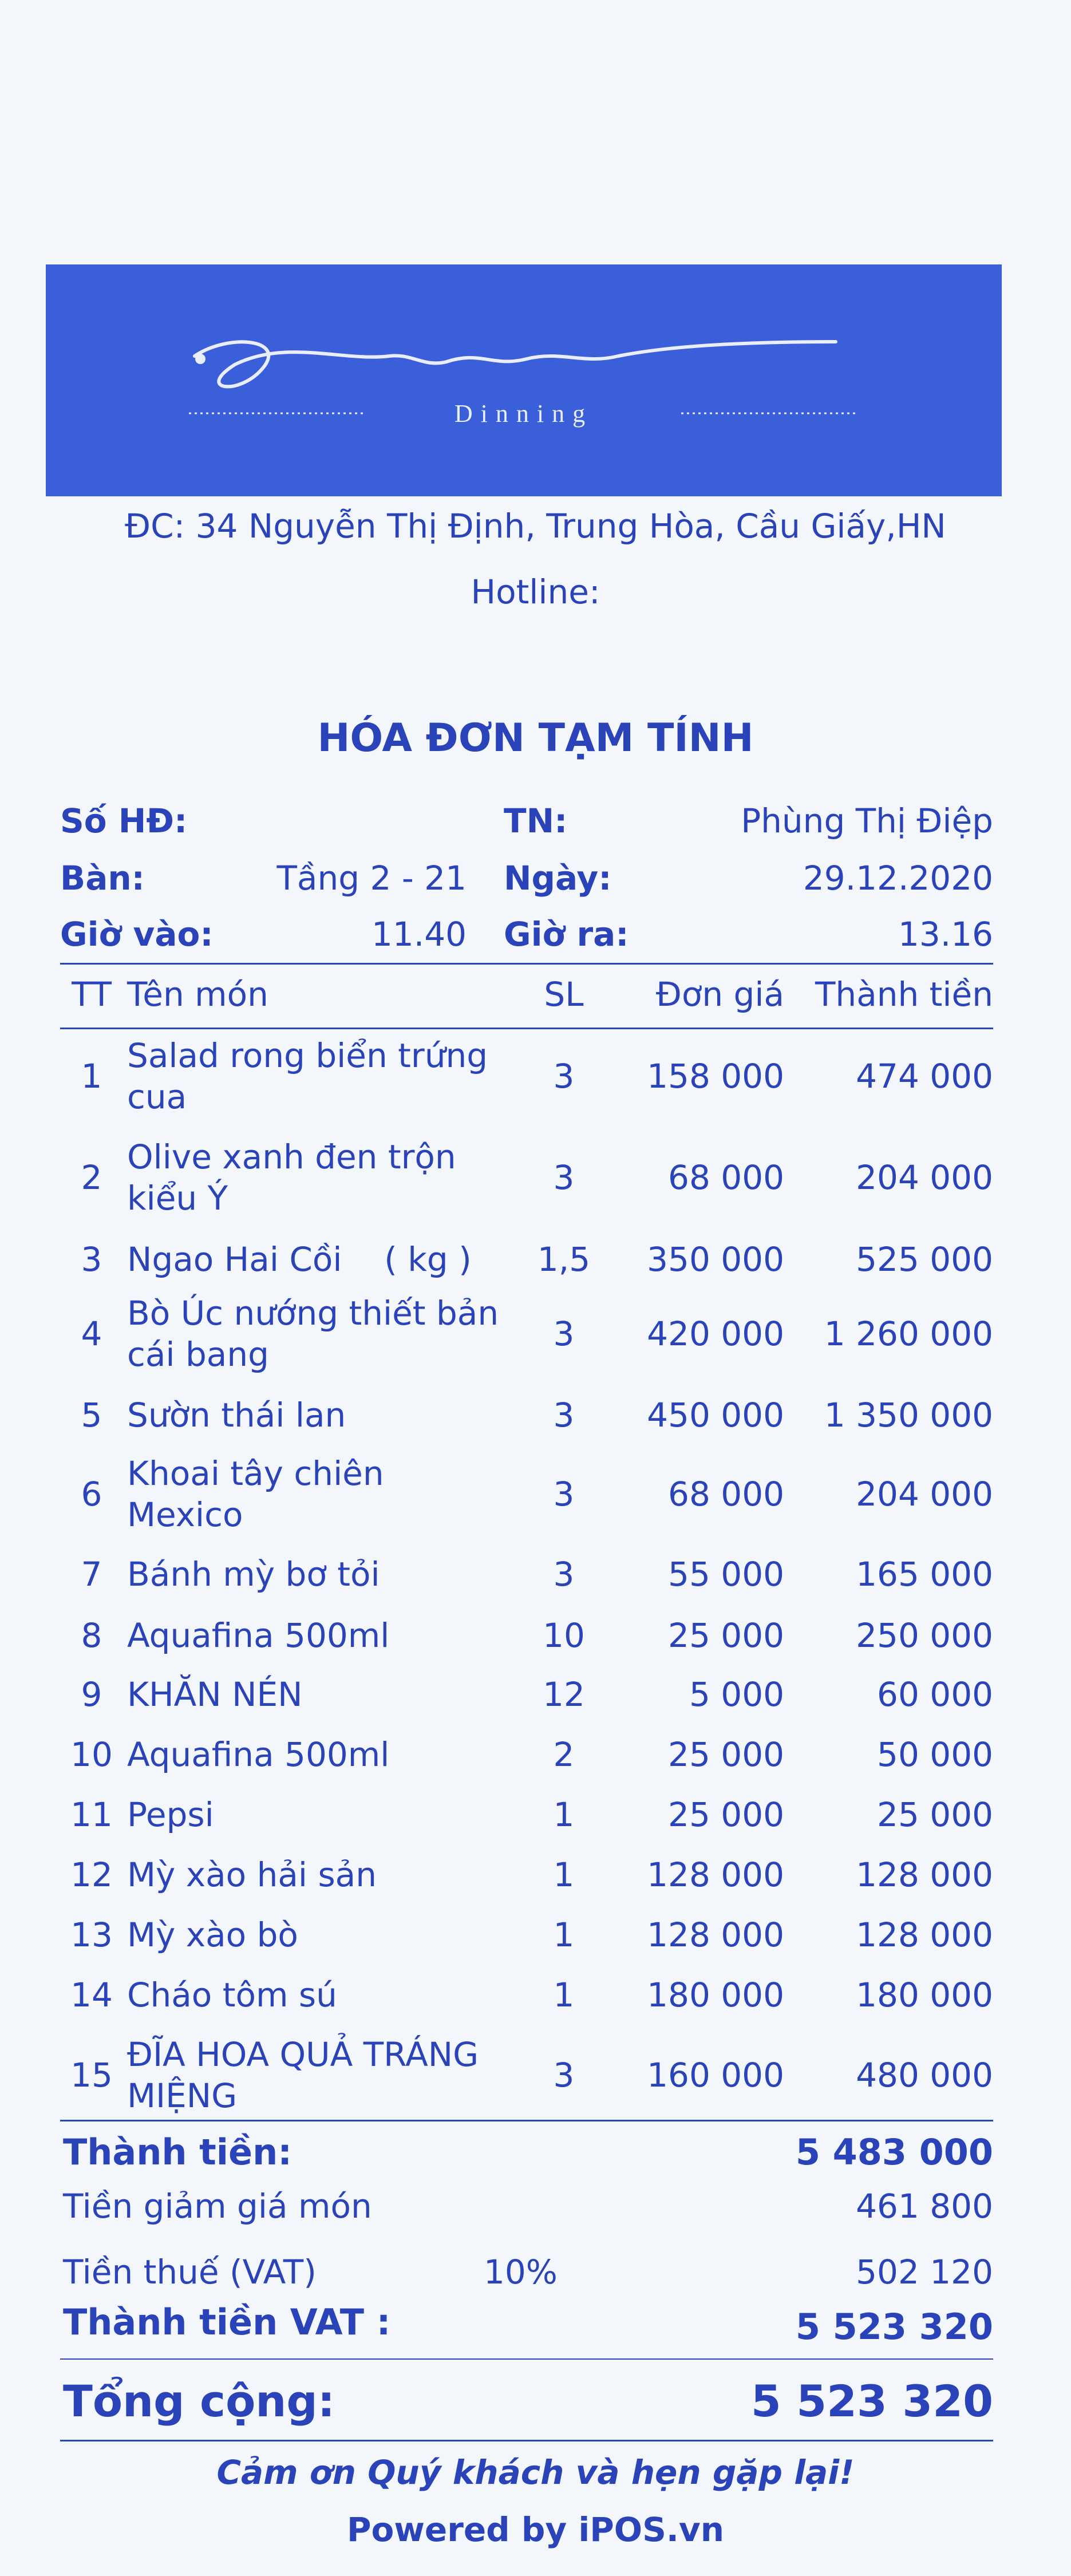  Describe the element at coordinates (92, 1754) in the screenshot. I see `item-index: 10` at that location.